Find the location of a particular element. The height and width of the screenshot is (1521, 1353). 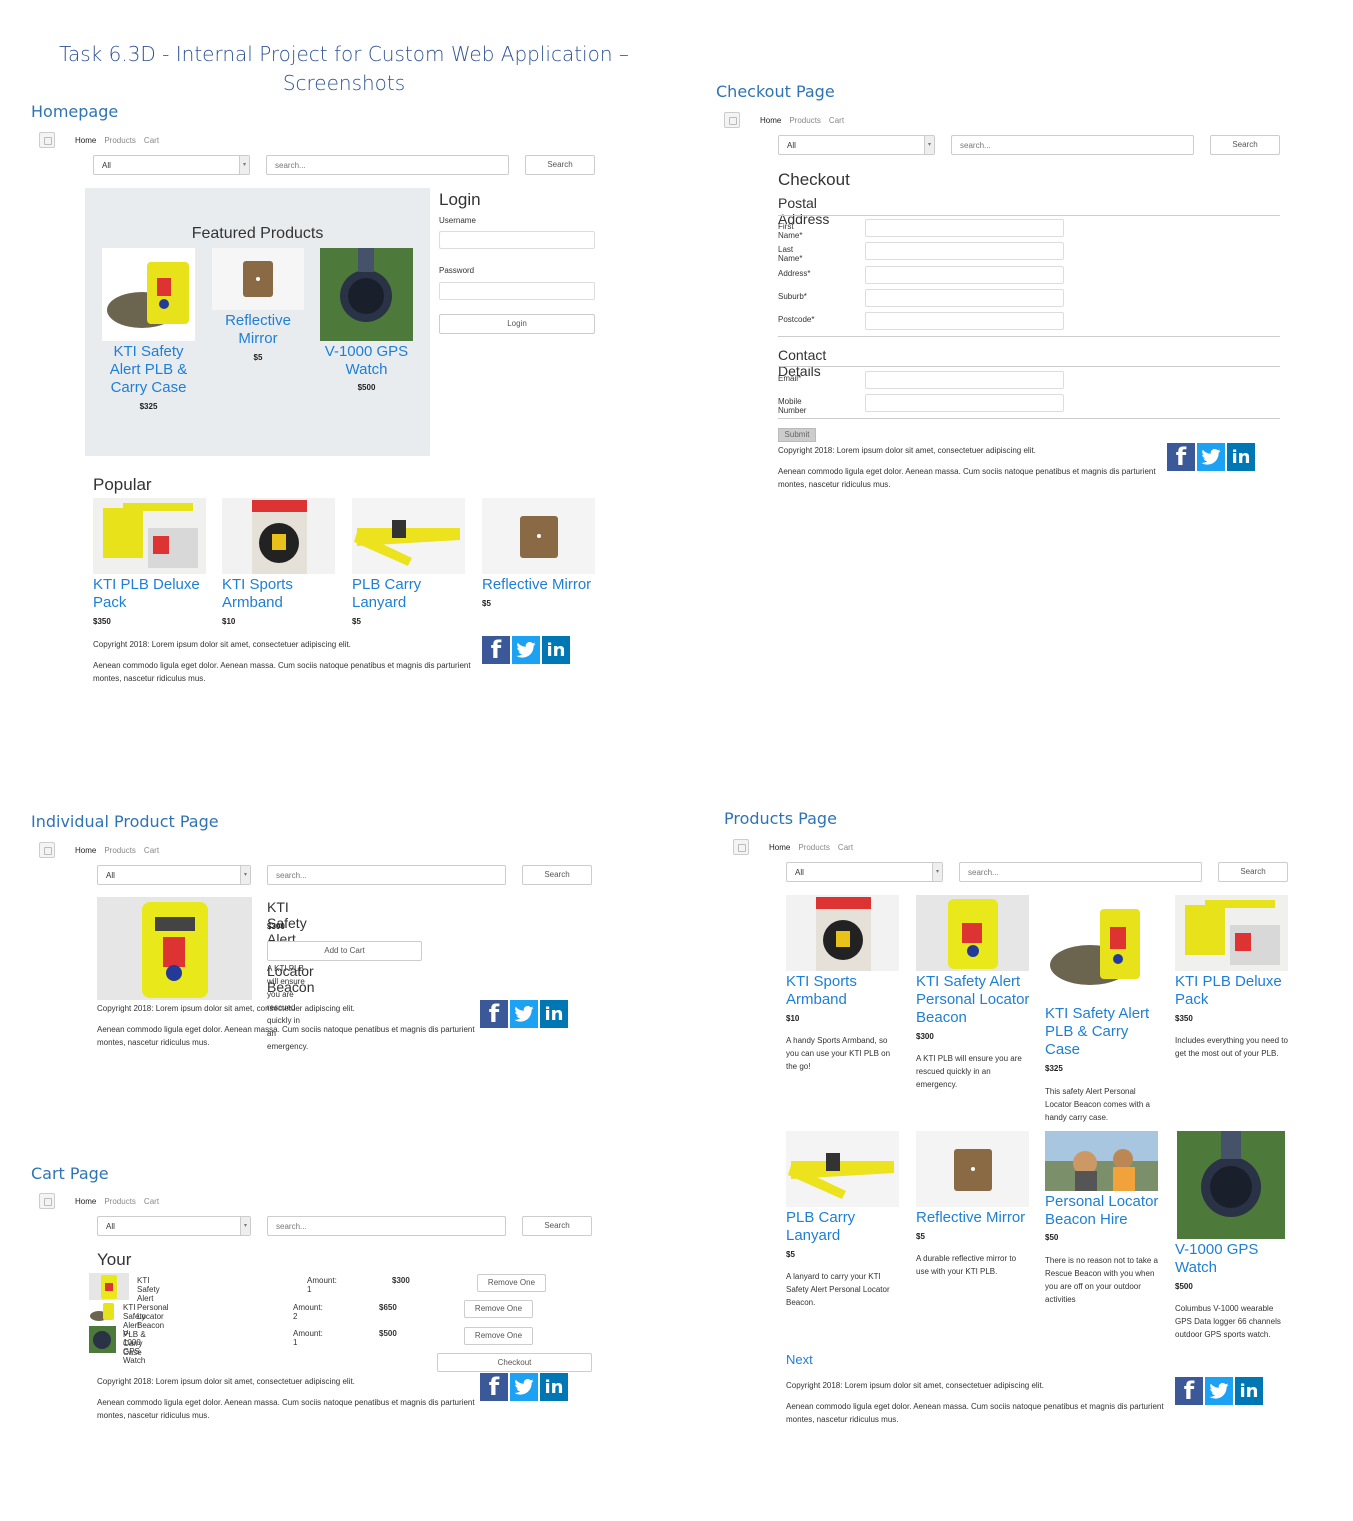

postcode-field is located at coordinates (964, 321).